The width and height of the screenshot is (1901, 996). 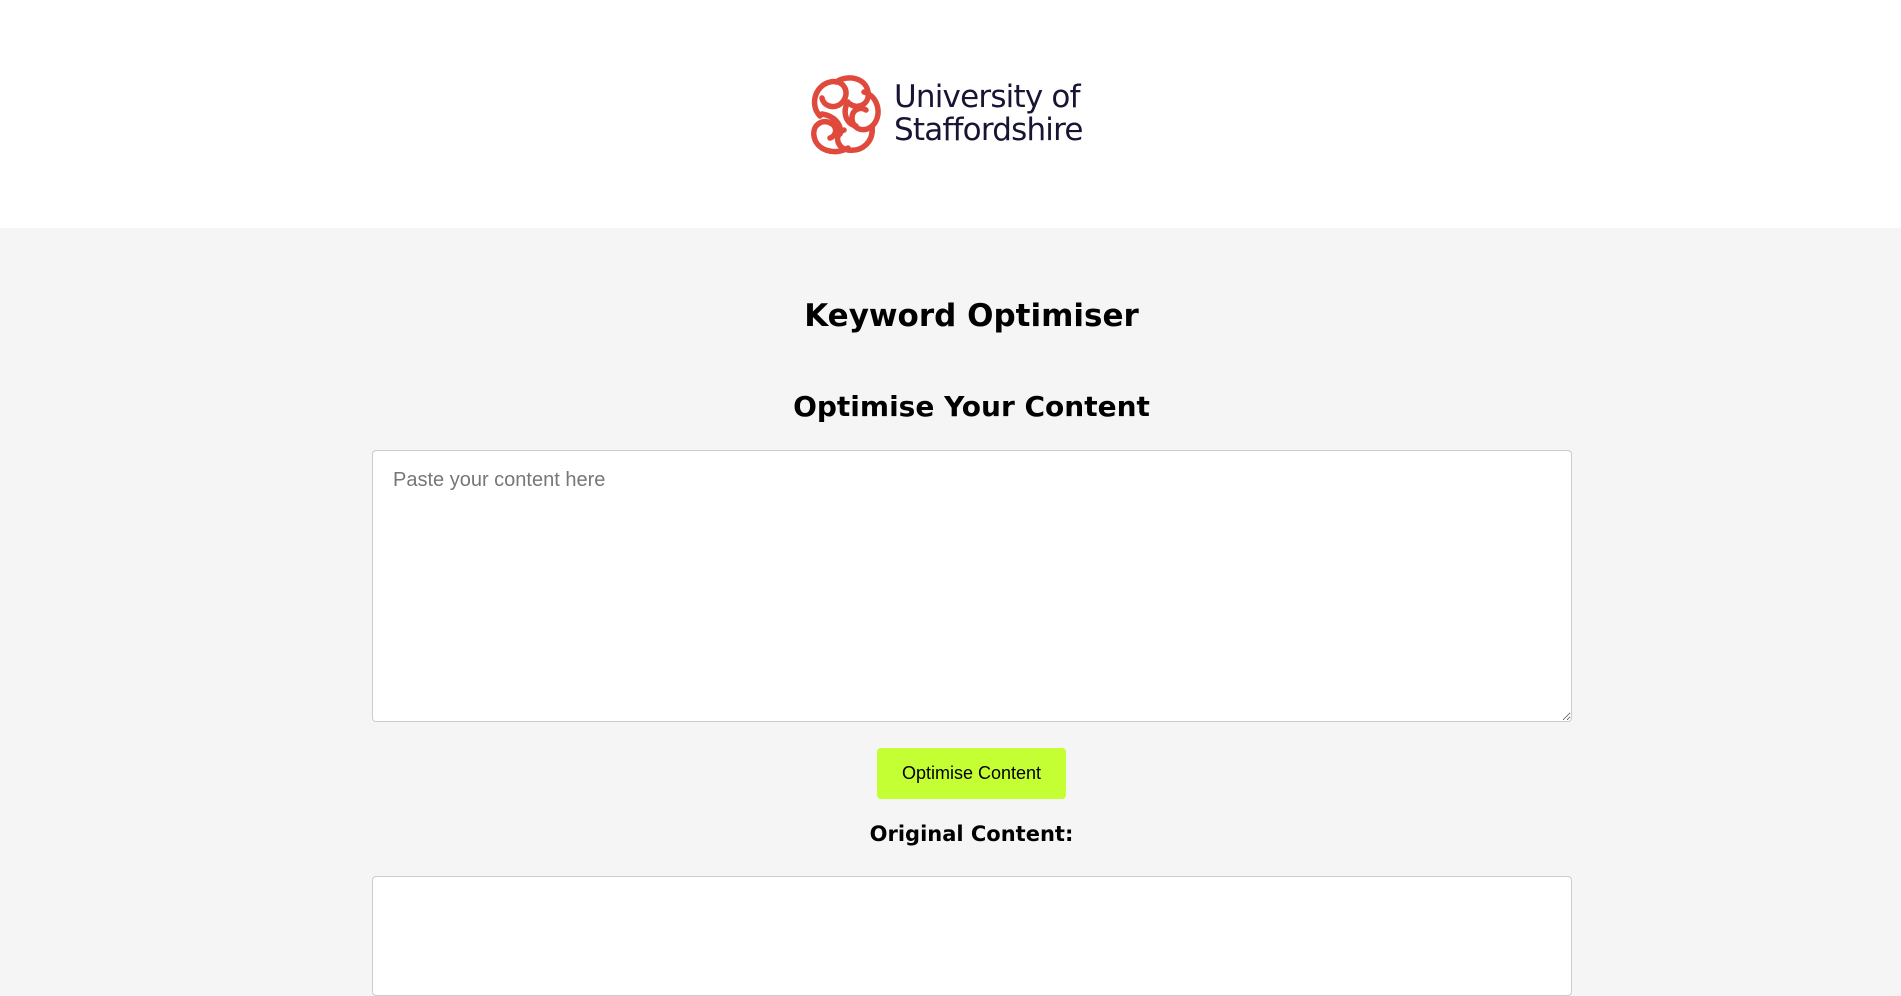 I want to click on page-title: Keyword Optimiser, so click(x=971, y=316).